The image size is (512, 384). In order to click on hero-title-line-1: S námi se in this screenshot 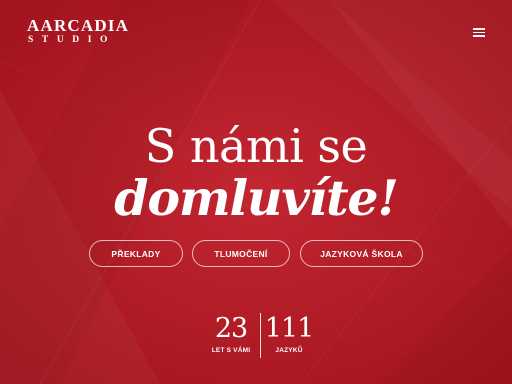, I will do `click(256, 146)`.